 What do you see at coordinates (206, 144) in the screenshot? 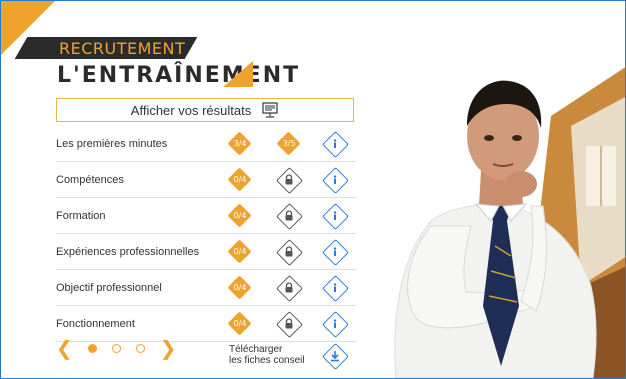
I see `module-row: Les premières minutes 3/4 3/5` at bounding box center [206, 144].